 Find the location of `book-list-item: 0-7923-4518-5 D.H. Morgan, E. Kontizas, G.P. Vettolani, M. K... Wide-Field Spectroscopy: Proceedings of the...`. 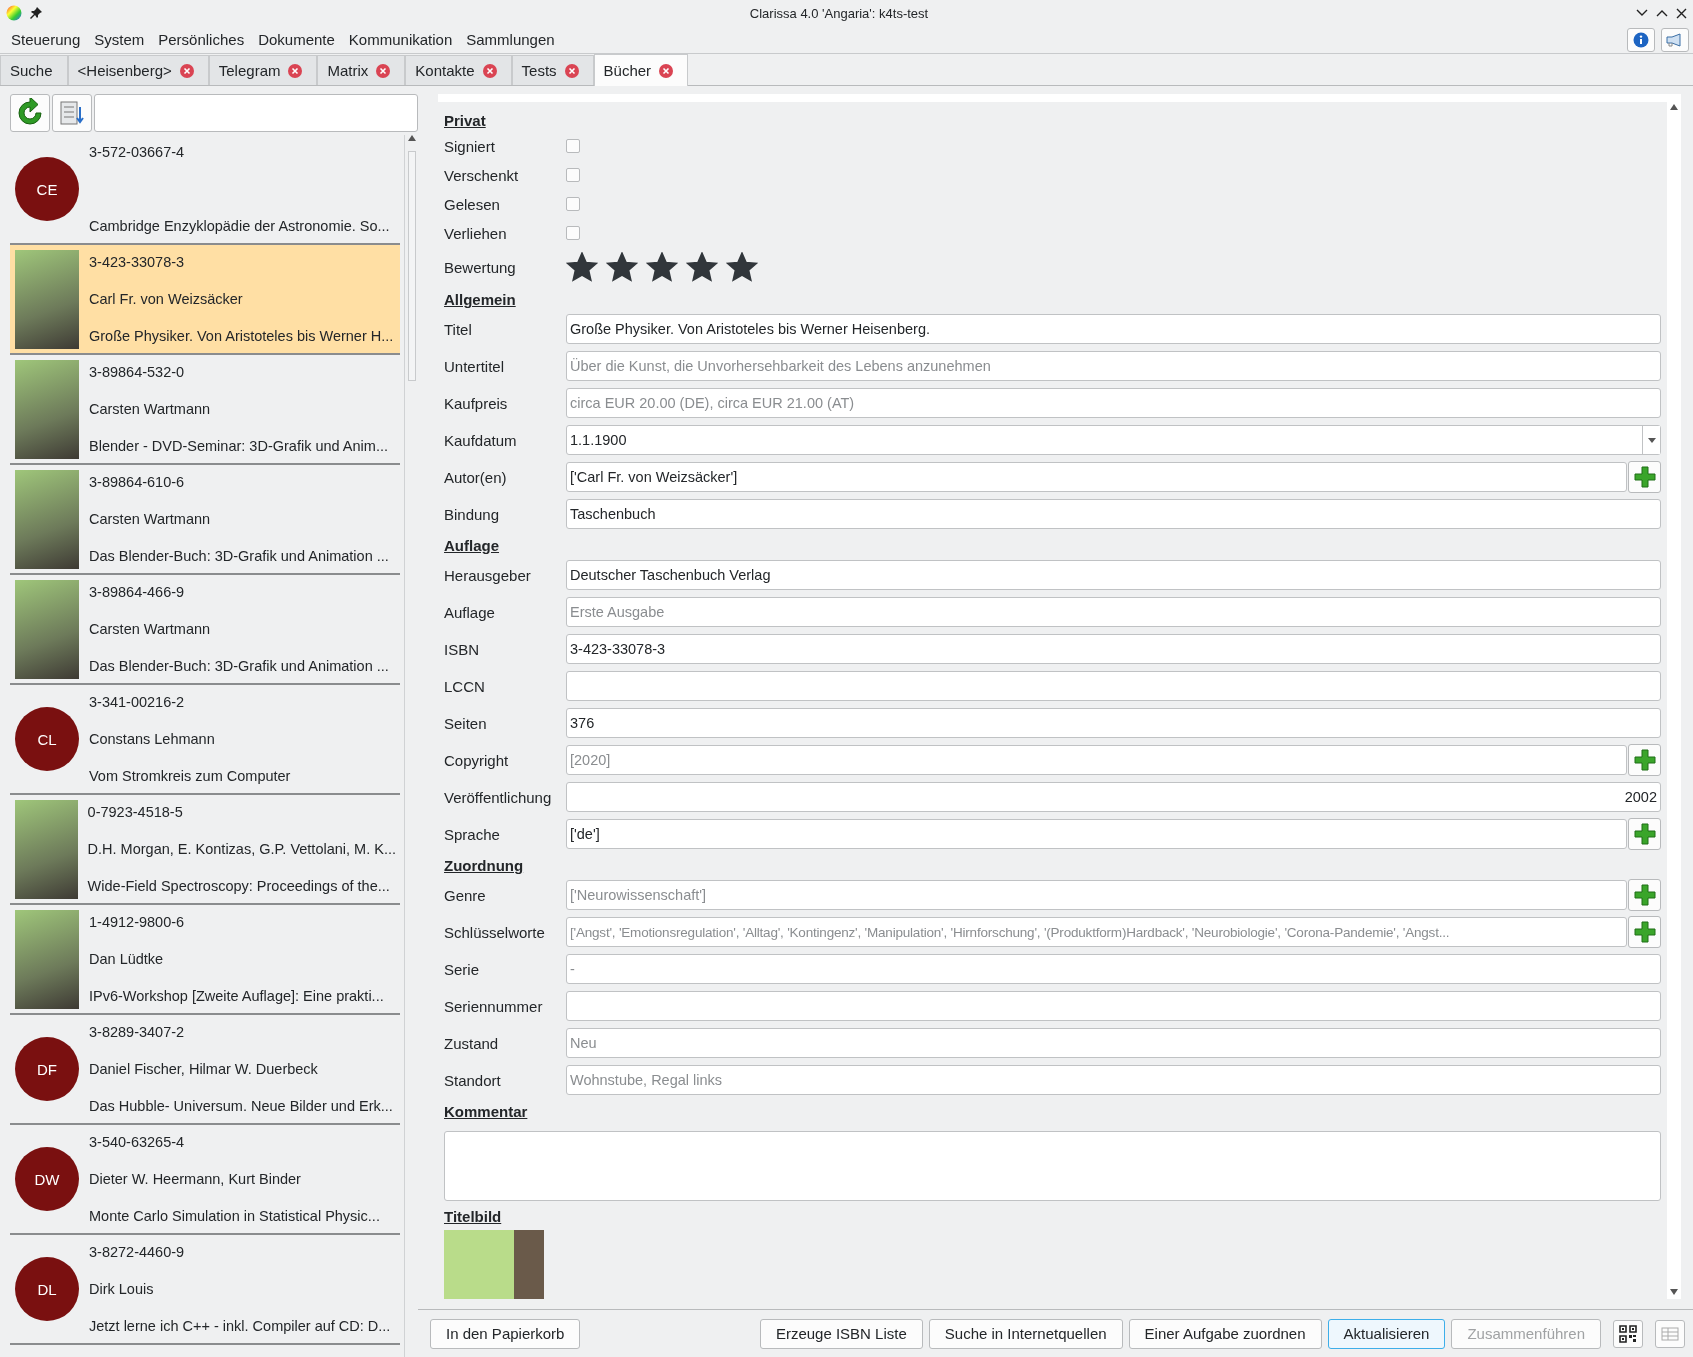

book-list-item: 0-7923-4518-5 D.H. Morgan, E. Kontizas, G.P. Vettolani, M. K... Wide-Field Spectroscopy: Proceedings of the... is located at coordinates (205, 850).